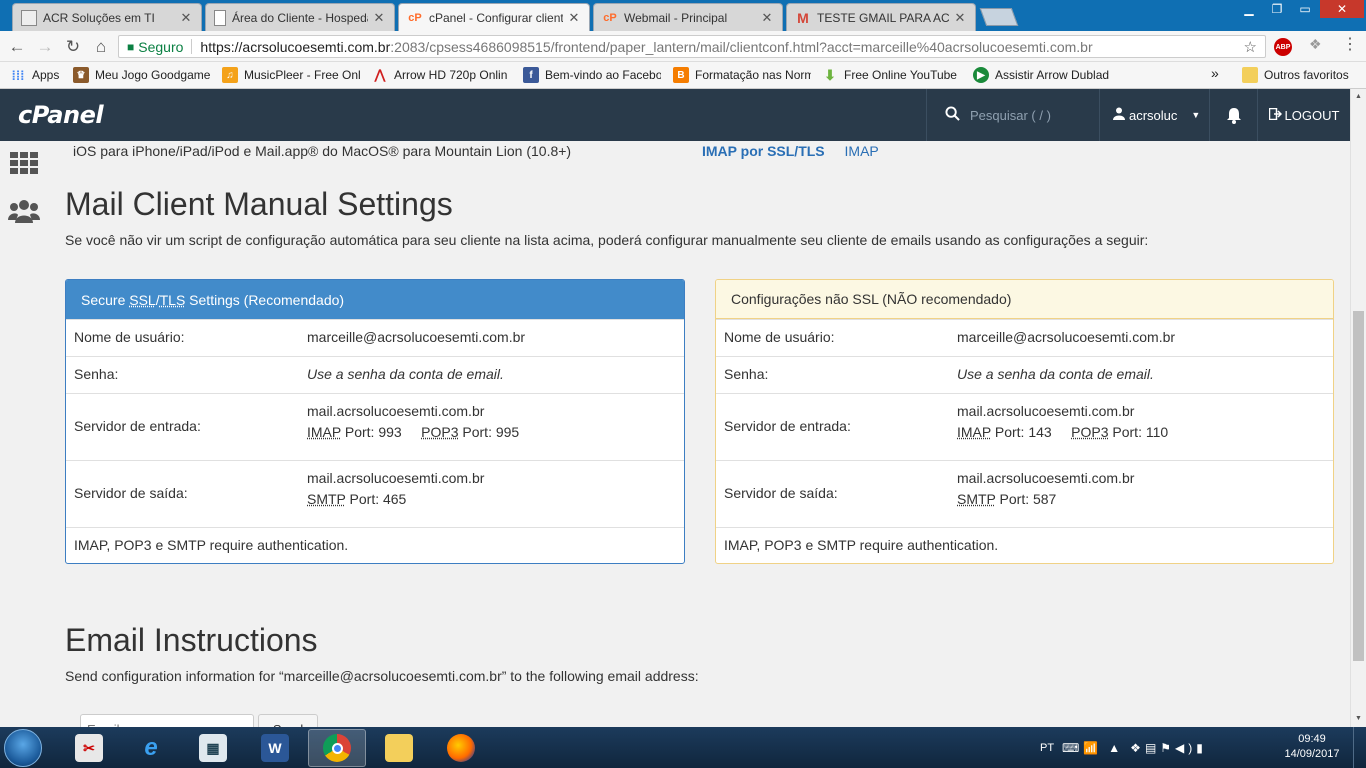  What do you see at coordinates (101, 47) in the screenshot?
I see `home-icon: ⌂` at bounding box center [101, 47].